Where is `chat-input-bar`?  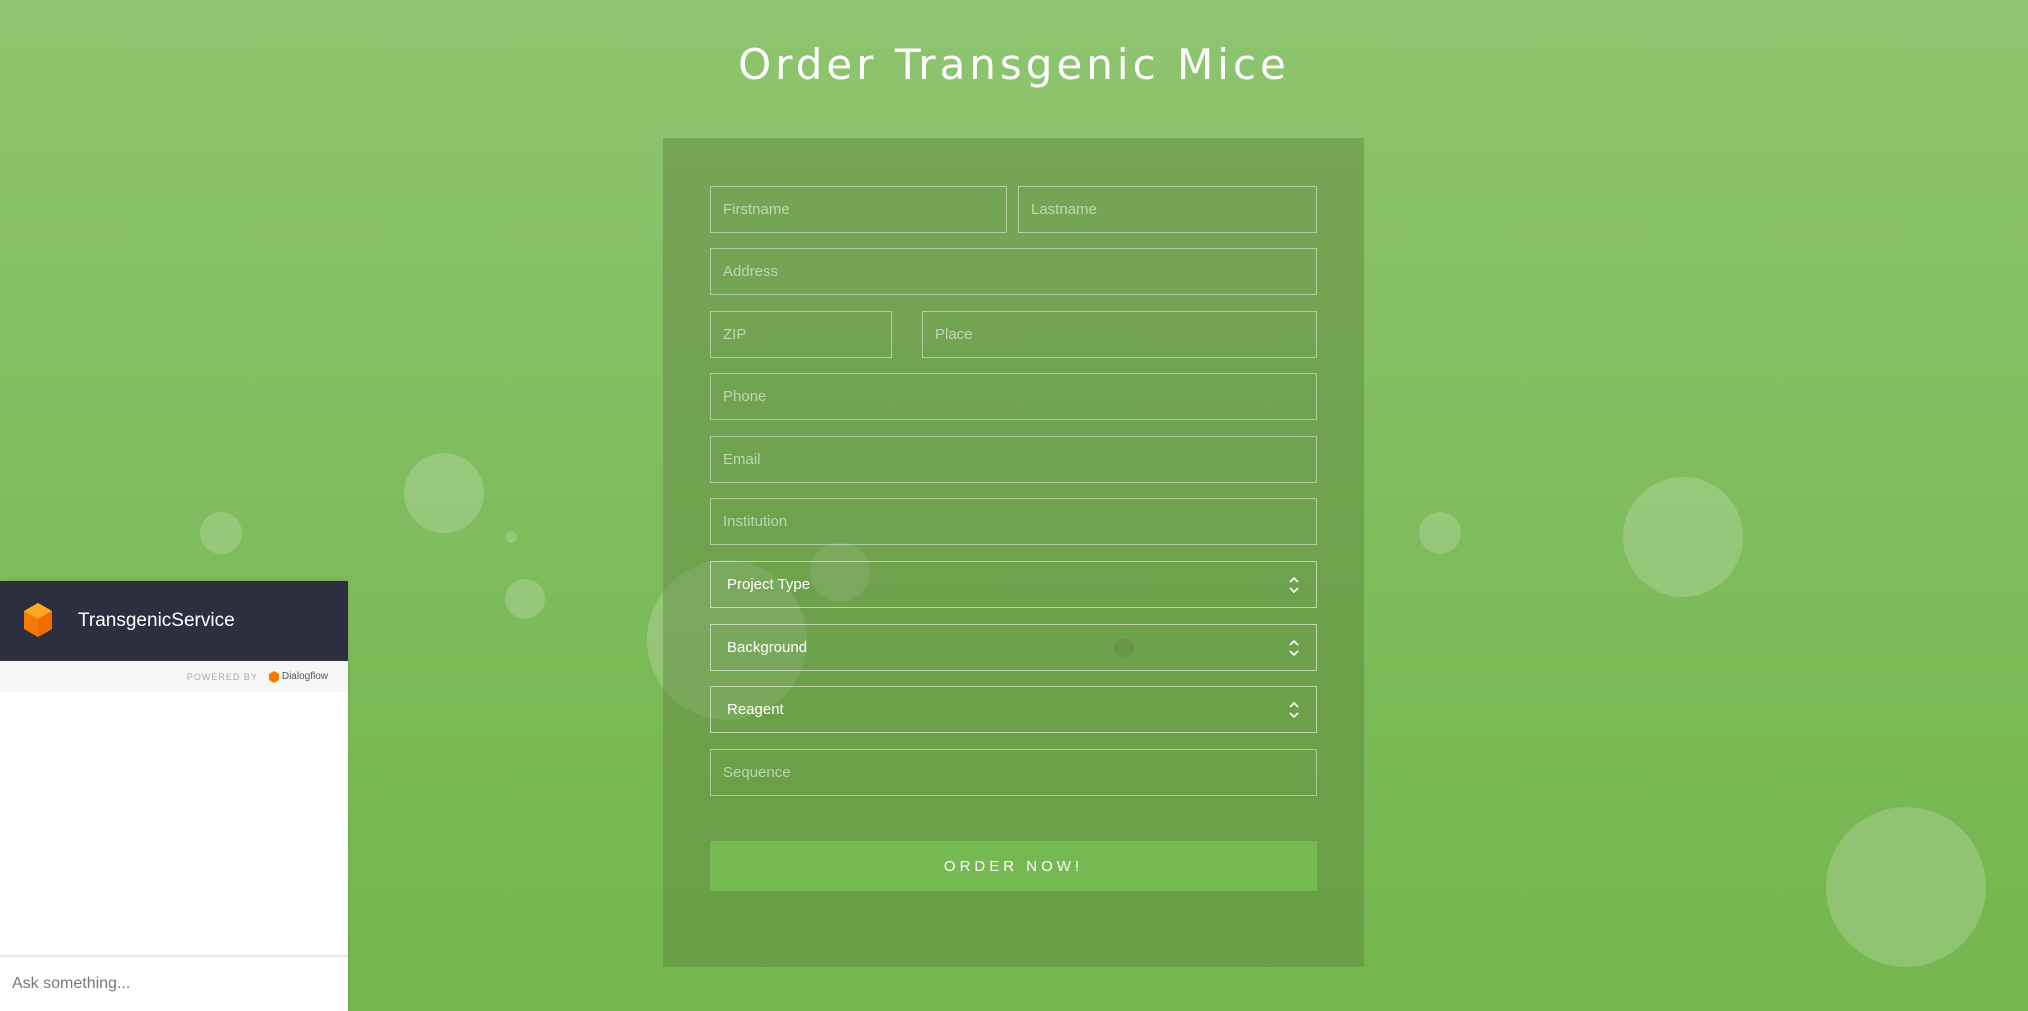
chat-input-bar is located at coordinates (174, 983).